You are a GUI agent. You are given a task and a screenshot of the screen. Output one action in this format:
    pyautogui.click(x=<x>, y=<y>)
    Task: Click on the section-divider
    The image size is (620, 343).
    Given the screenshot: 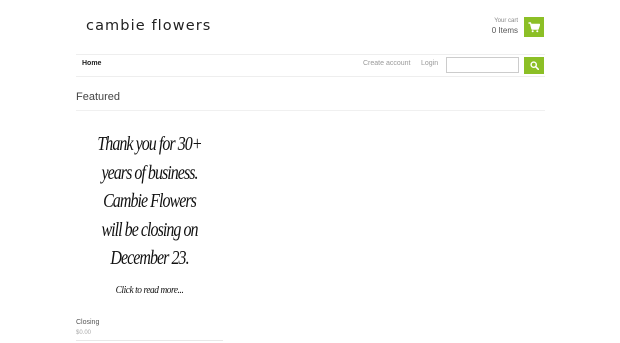 What is the action you would take?
    pyautogui.click(x=310, y=110)
    